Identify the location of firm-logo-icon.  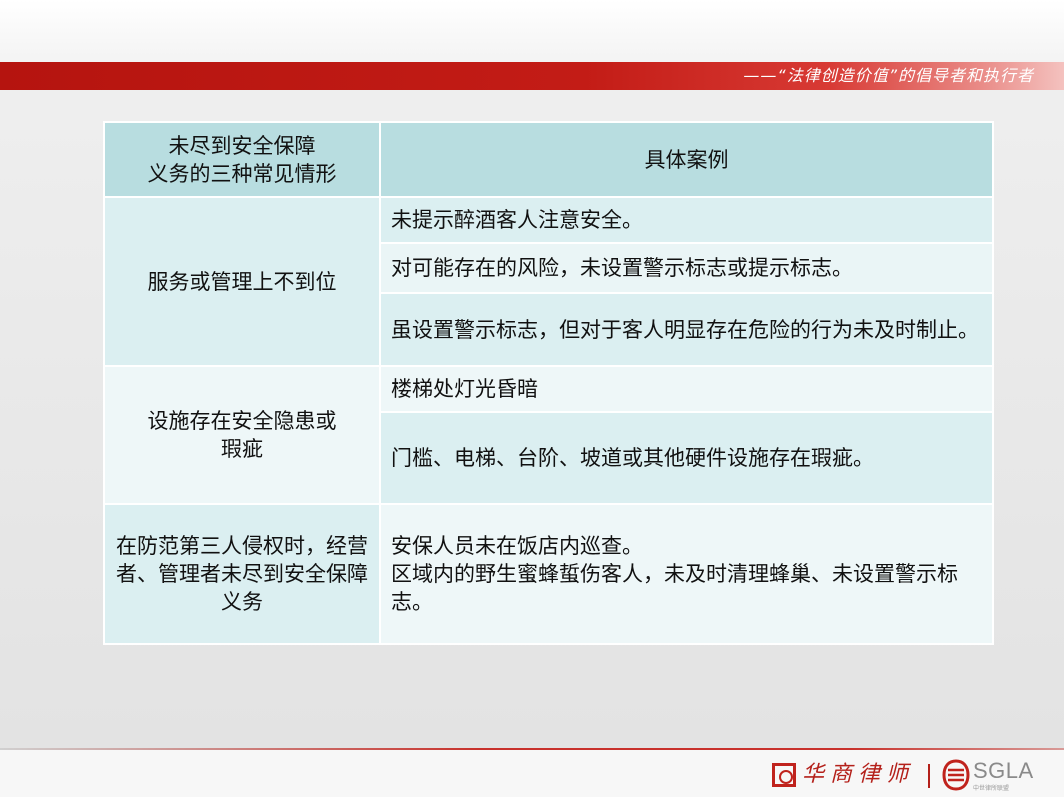
(784, 775).